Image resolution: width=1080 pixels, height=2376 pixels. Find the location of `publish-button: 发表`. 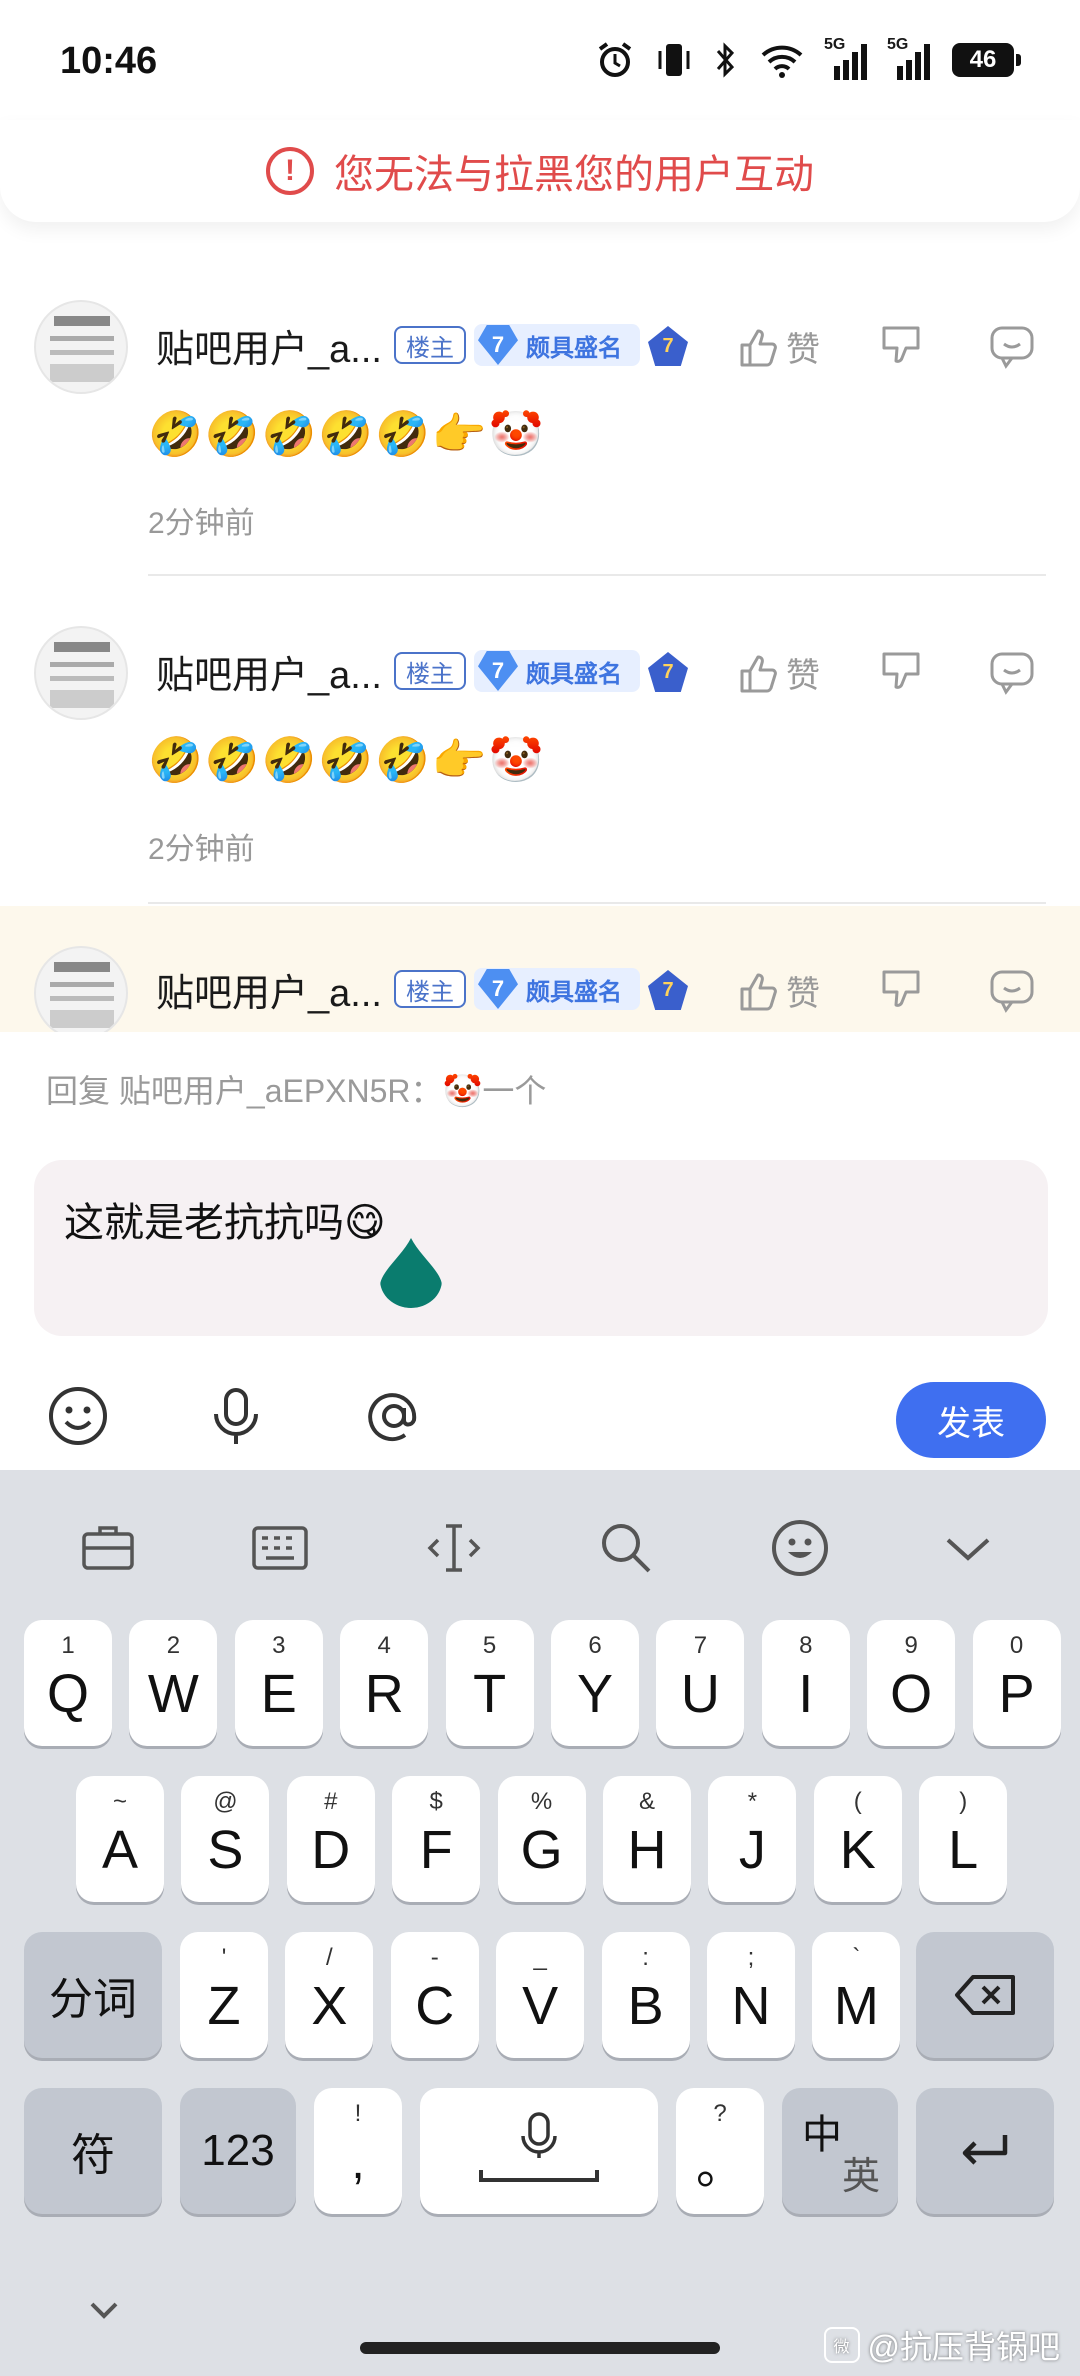

publish-button: 发表 is located at coordinates (971, 1420).